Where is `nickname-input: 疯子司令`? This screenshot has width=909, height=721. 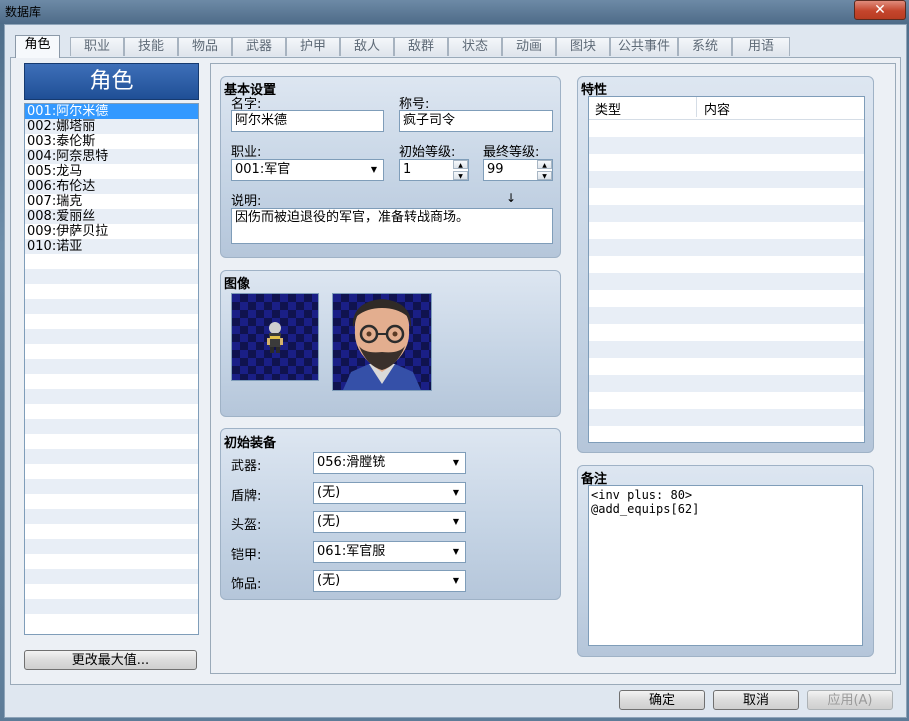 nickname-input: 疯子司令 is located at coordinates (476, 121).